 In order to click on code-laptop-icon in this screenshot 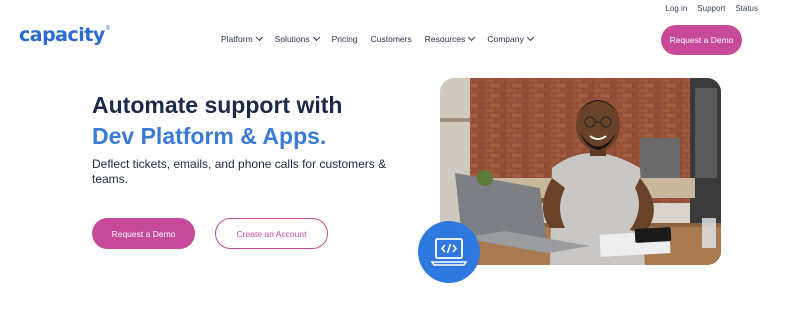, I will do `click(449, 252)`.